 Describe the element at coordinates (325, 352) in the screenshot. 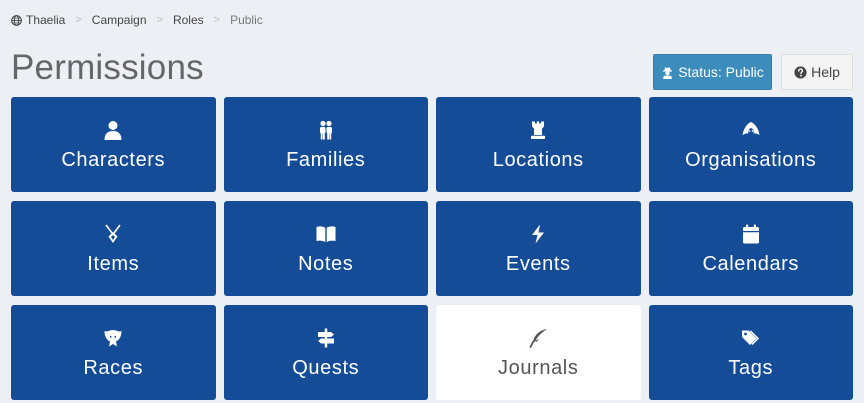

I see `module-tile-quests: Quests` at that location.